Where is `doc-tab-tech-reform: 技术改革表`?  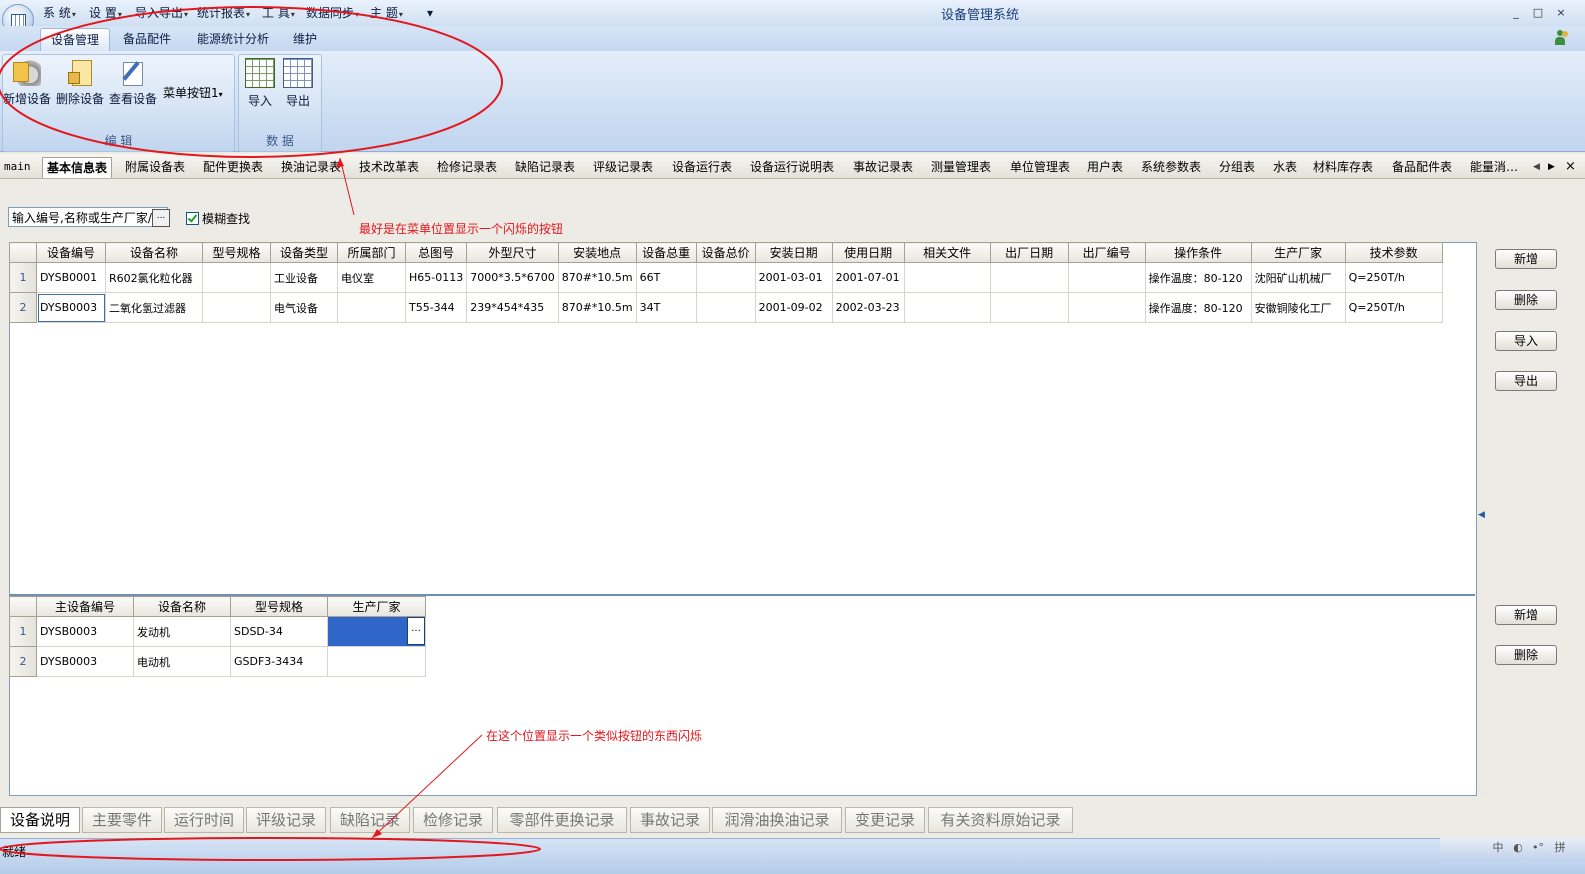
doc-tab-tech-reform: 技术改革表 is located at coordinates (389, 167).